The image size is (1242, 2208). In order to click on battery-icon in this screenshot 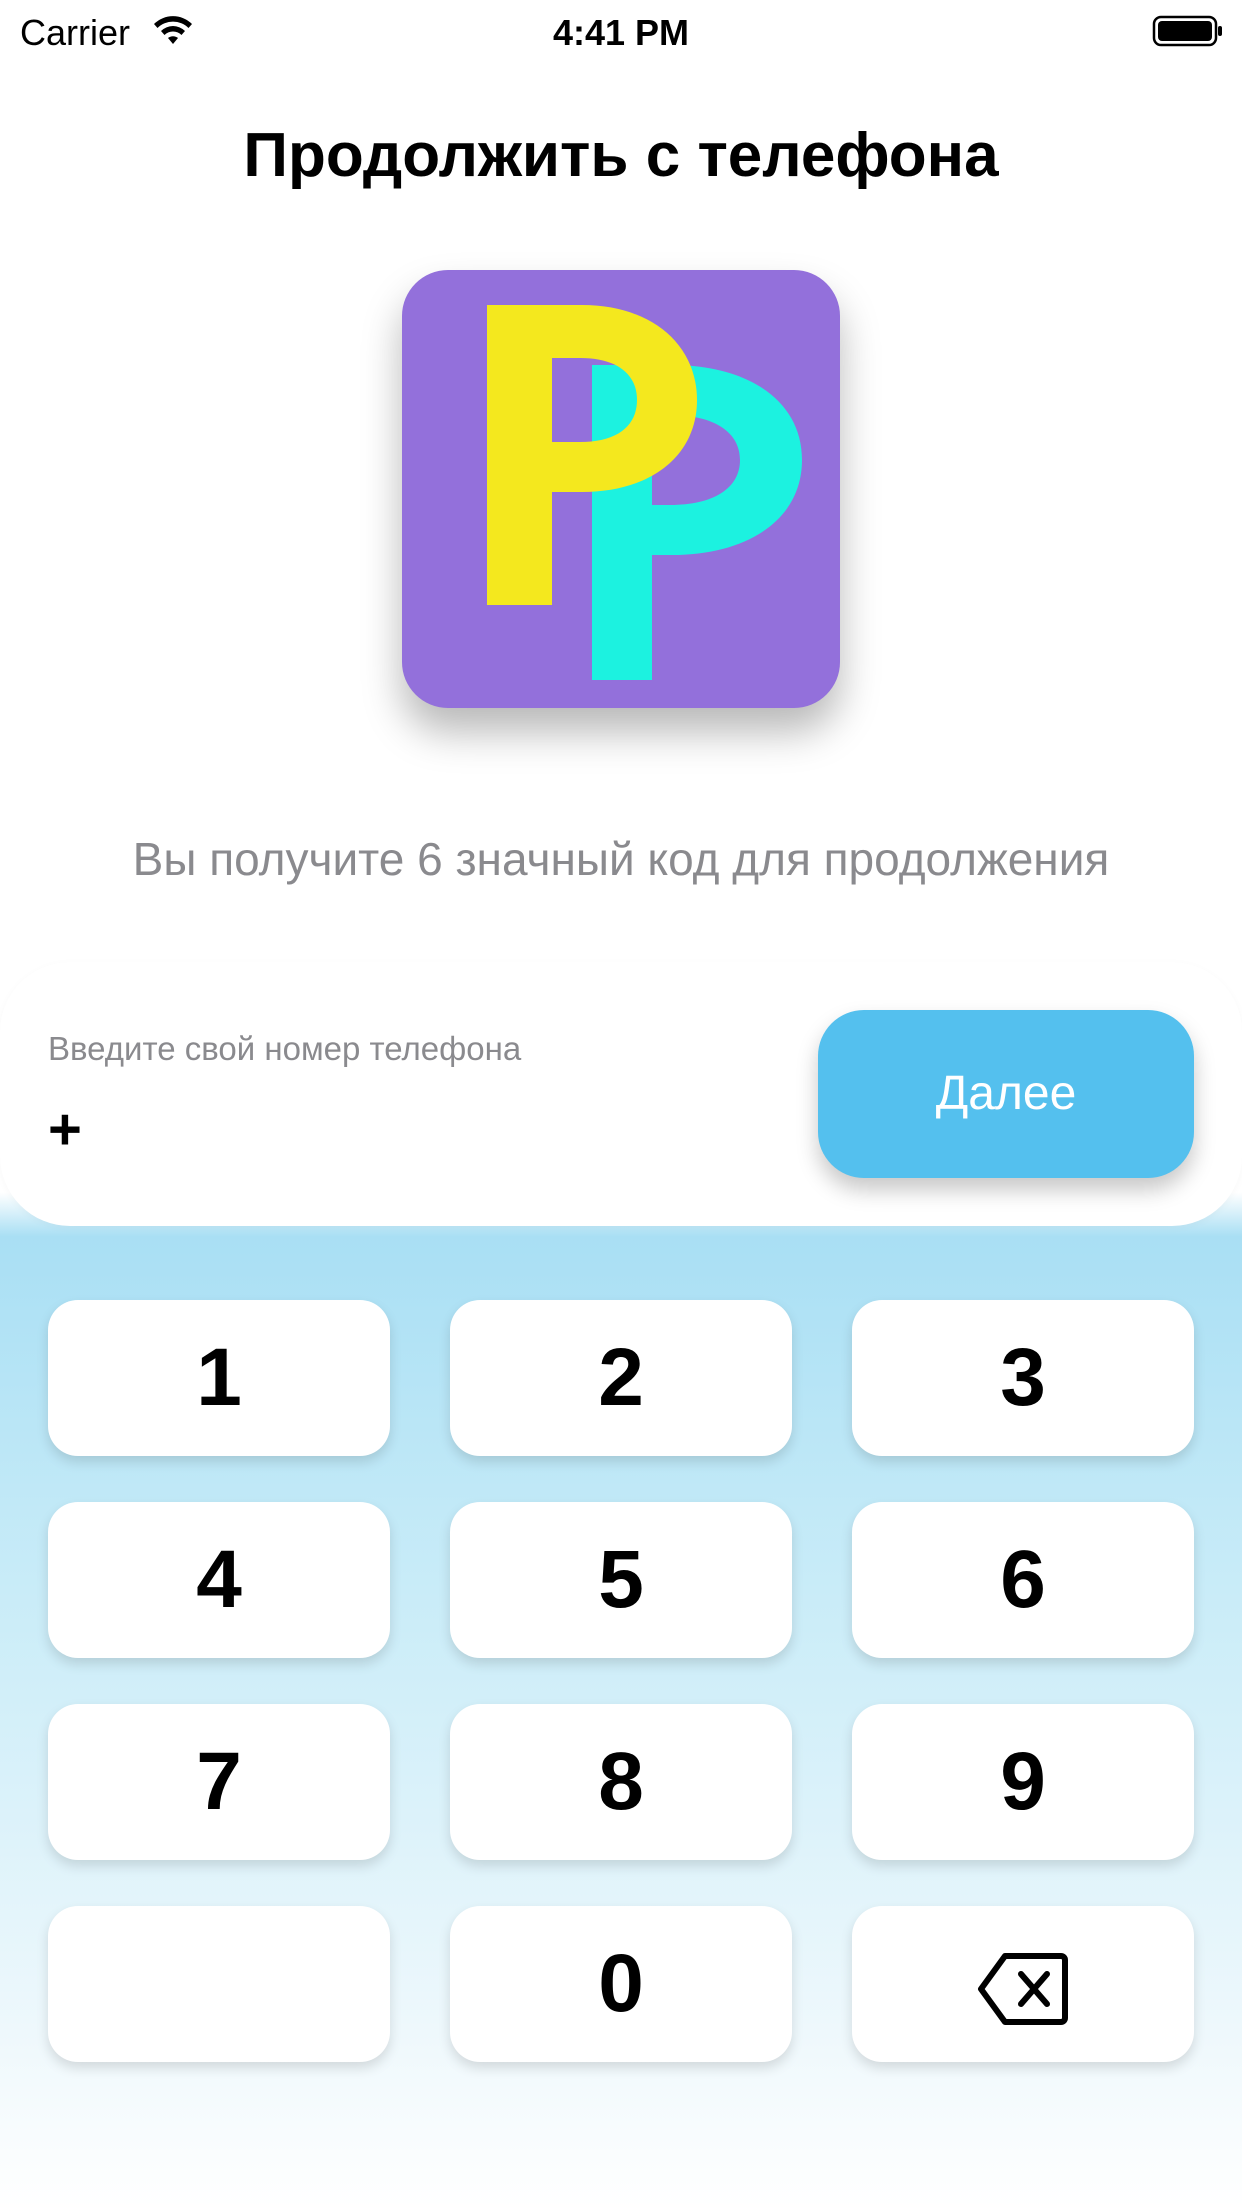, I will do `click(1187, 31)`.